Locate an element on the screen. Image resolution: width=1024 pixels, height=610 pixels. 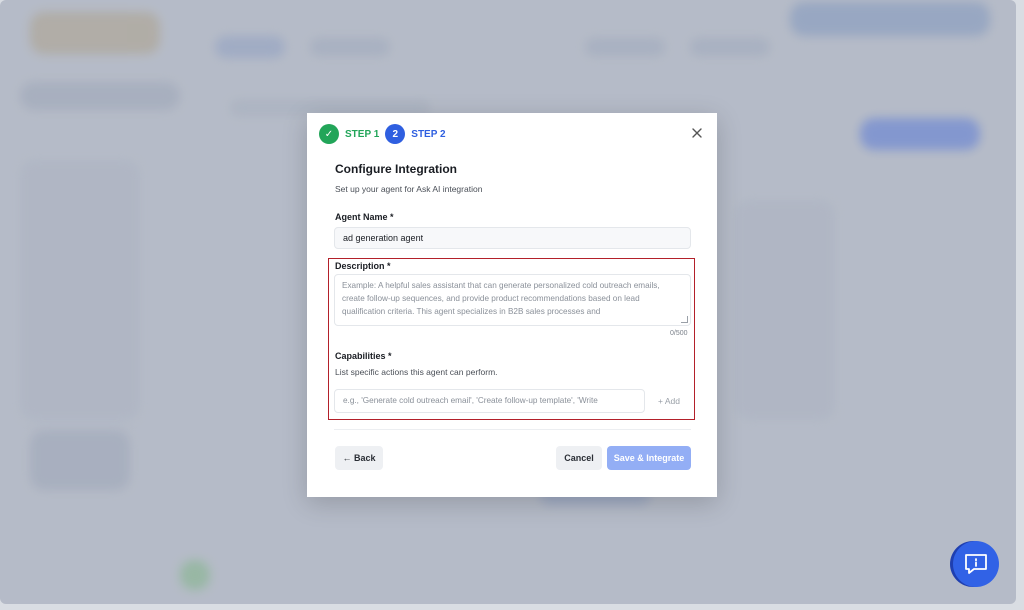
back-button: ← Back is located at coordinates (359, 458).